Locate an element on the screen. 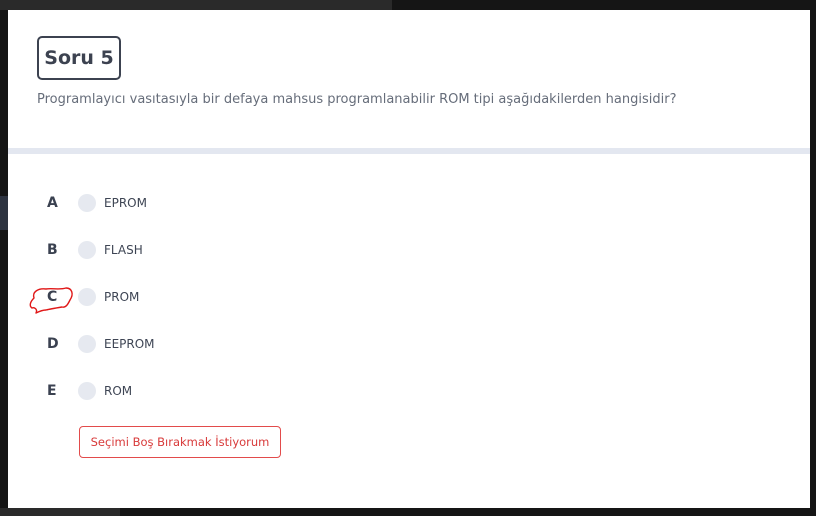 This screenshot has height=516, width=816. option-e: E ROM is located at coordinates (85, 391).